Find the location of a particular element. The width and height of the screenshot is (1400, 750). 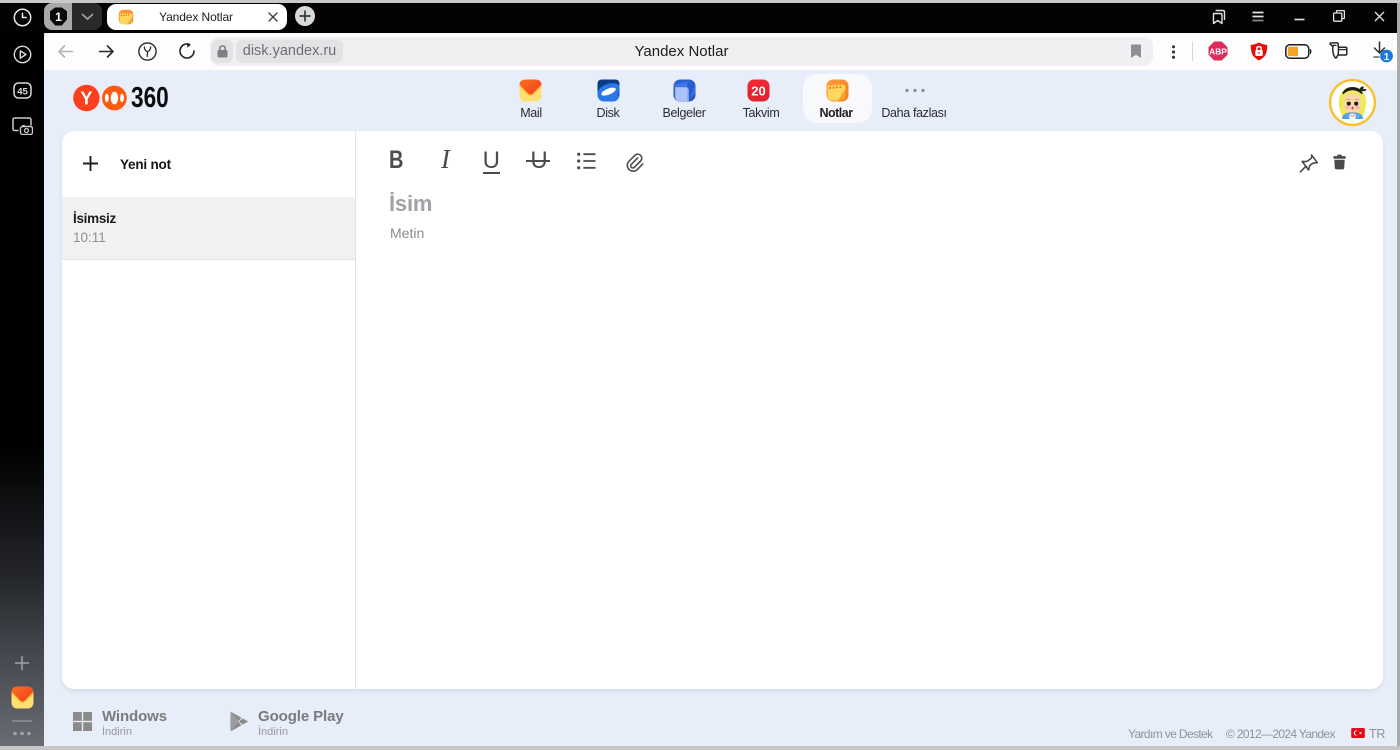

svg-text: 20 is located at coordinates (758, 90).